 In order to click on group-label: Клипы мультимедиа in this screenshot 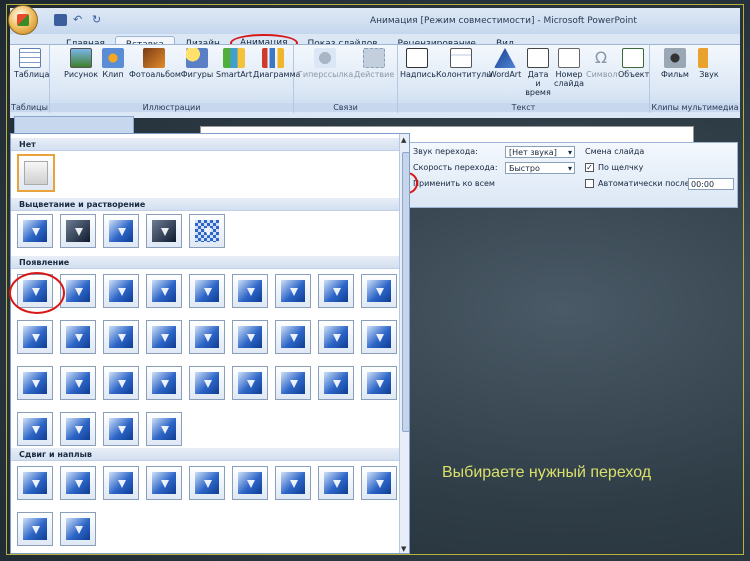, I will do `click(695, 107)`.